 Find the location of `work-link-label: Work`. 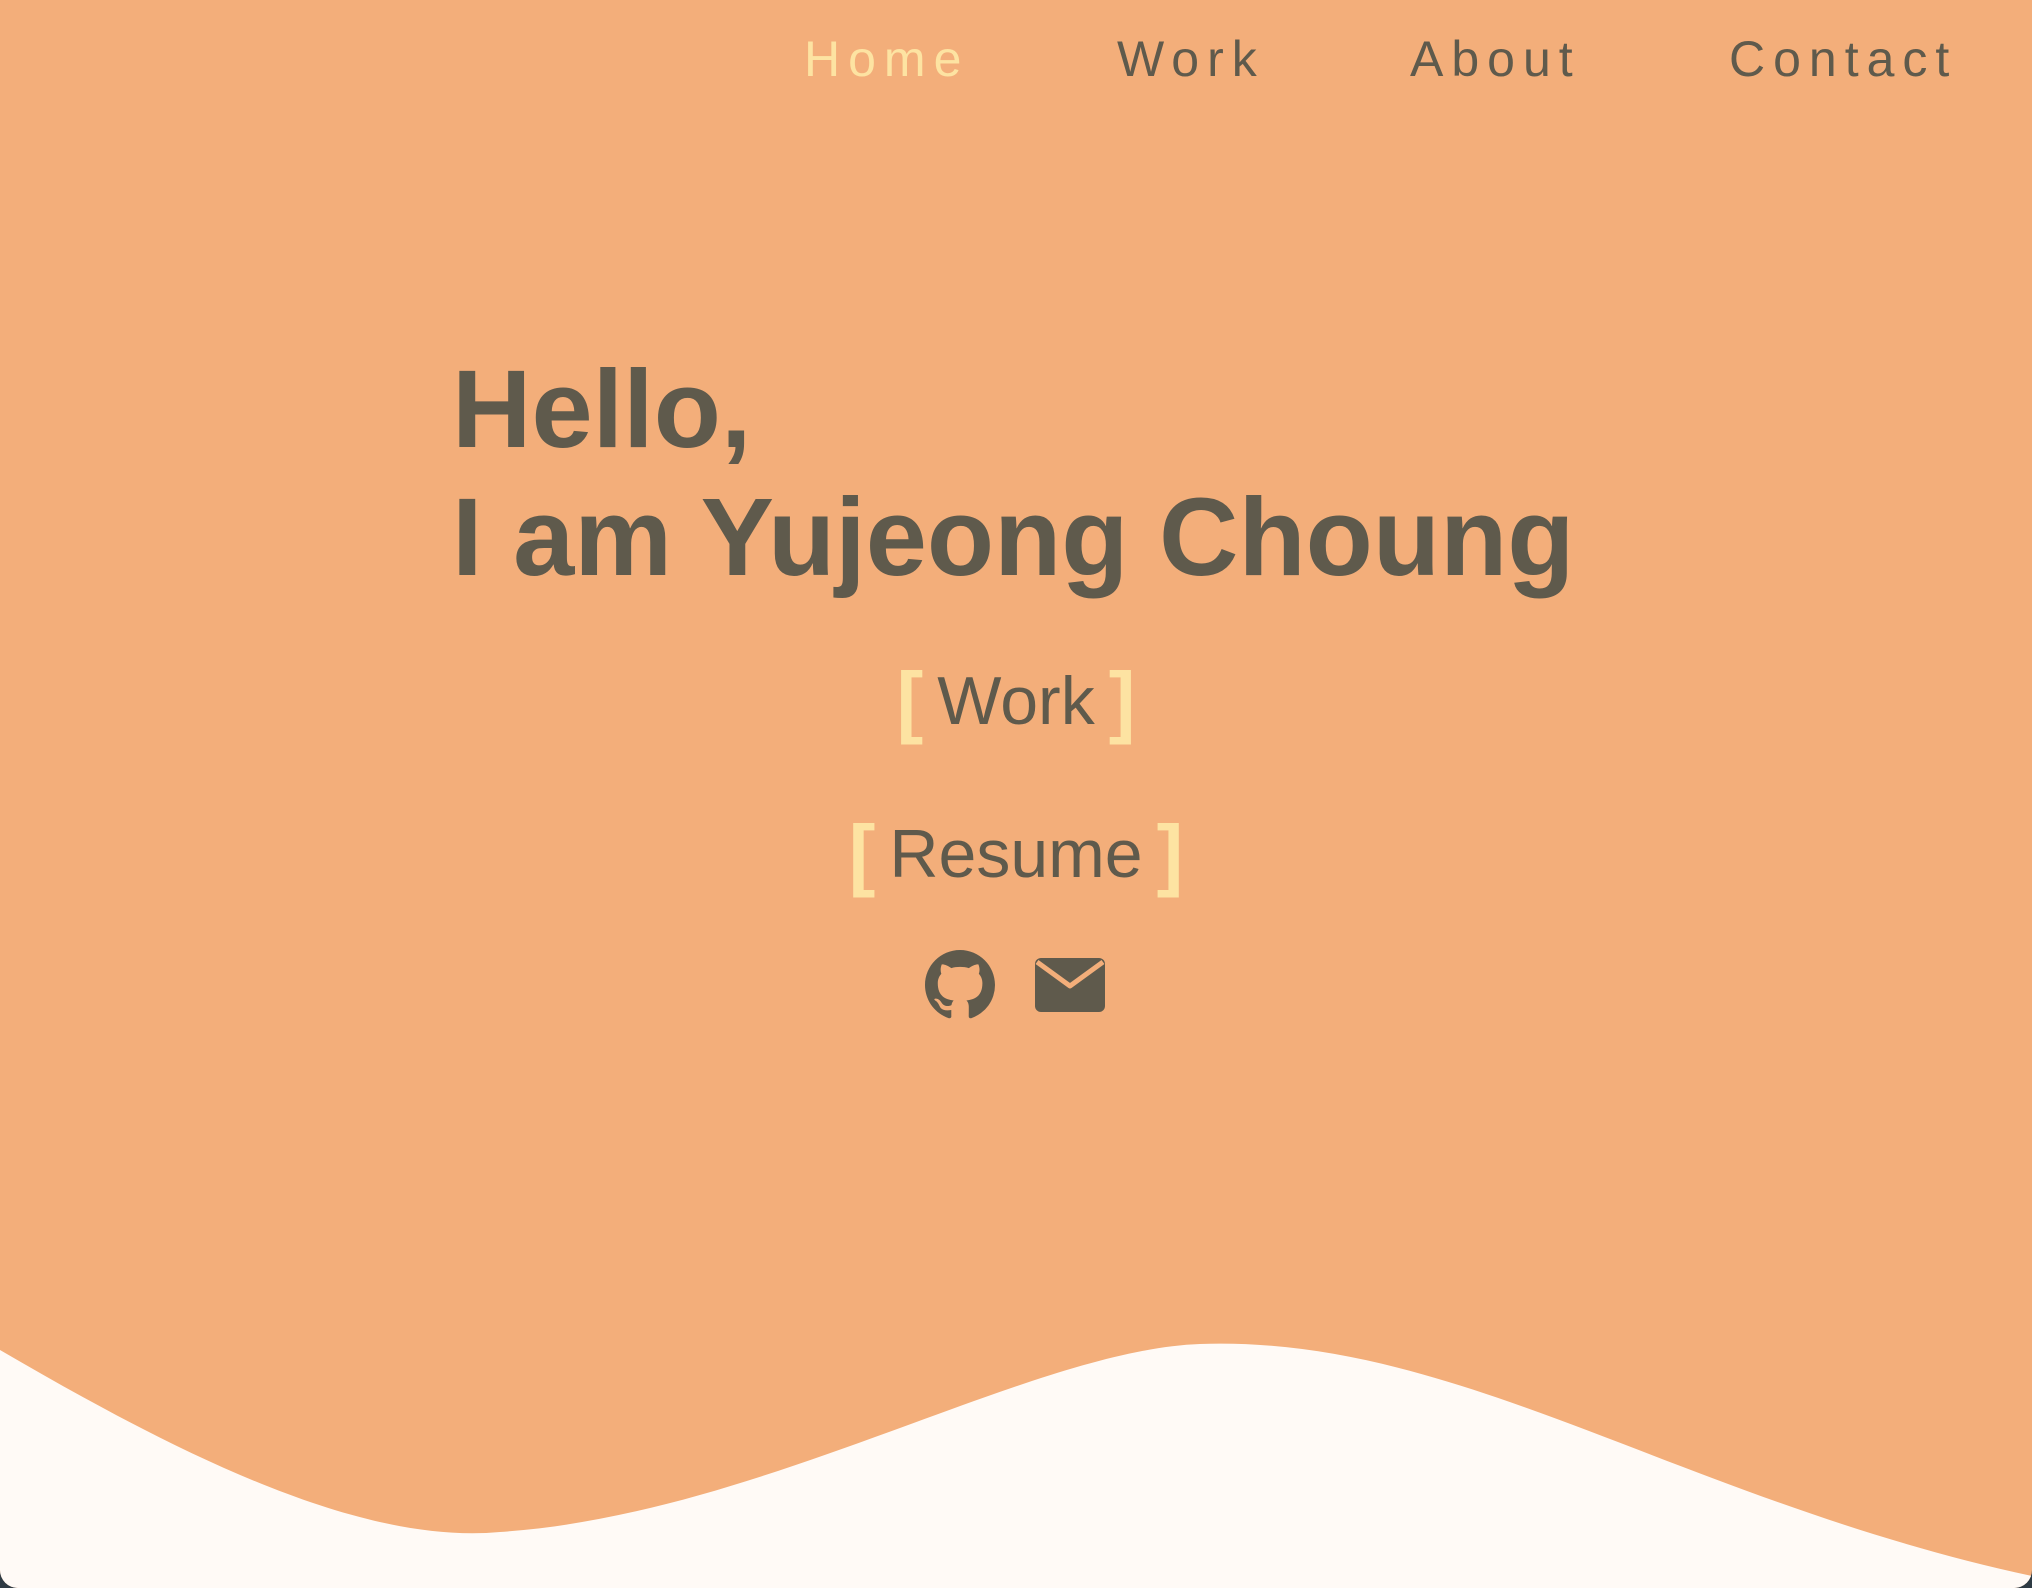

work-link-label: Work is located at coordinates (1015, 701).